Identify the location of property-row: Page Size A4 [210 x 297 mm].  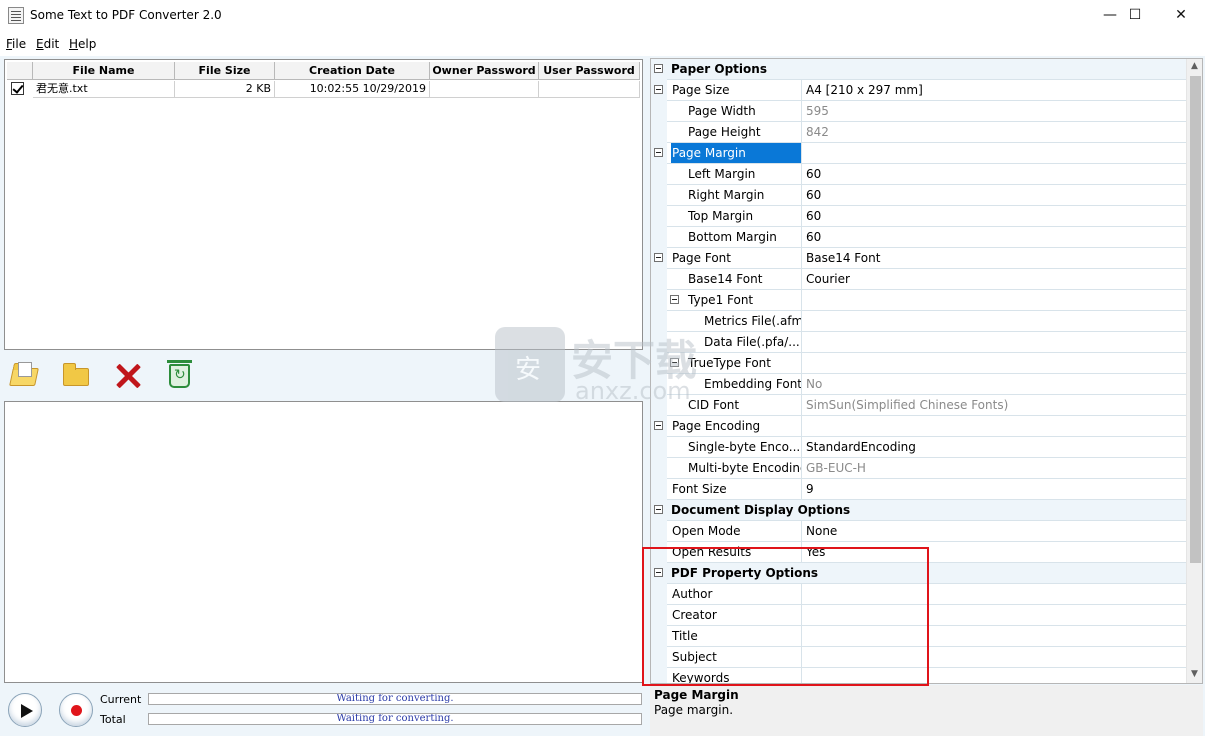
(918, 90).